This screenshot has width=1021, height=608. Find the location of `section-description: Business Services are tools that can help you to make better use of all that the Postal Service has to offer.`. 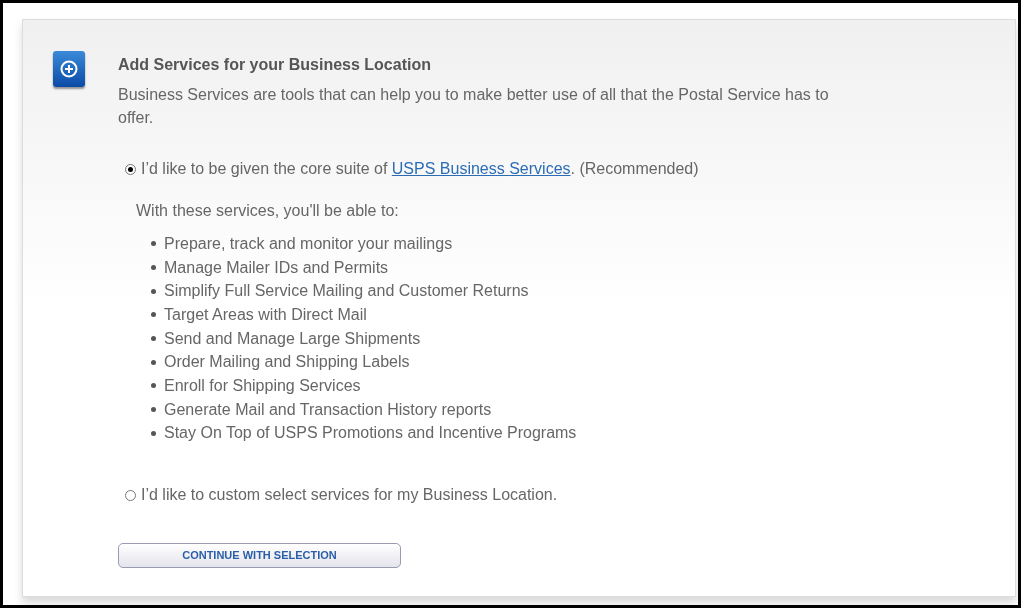

section-description: Business Services are tools that can help you to make better use of all that the Postal Service has to offer. is located at coordinates (474, 106).